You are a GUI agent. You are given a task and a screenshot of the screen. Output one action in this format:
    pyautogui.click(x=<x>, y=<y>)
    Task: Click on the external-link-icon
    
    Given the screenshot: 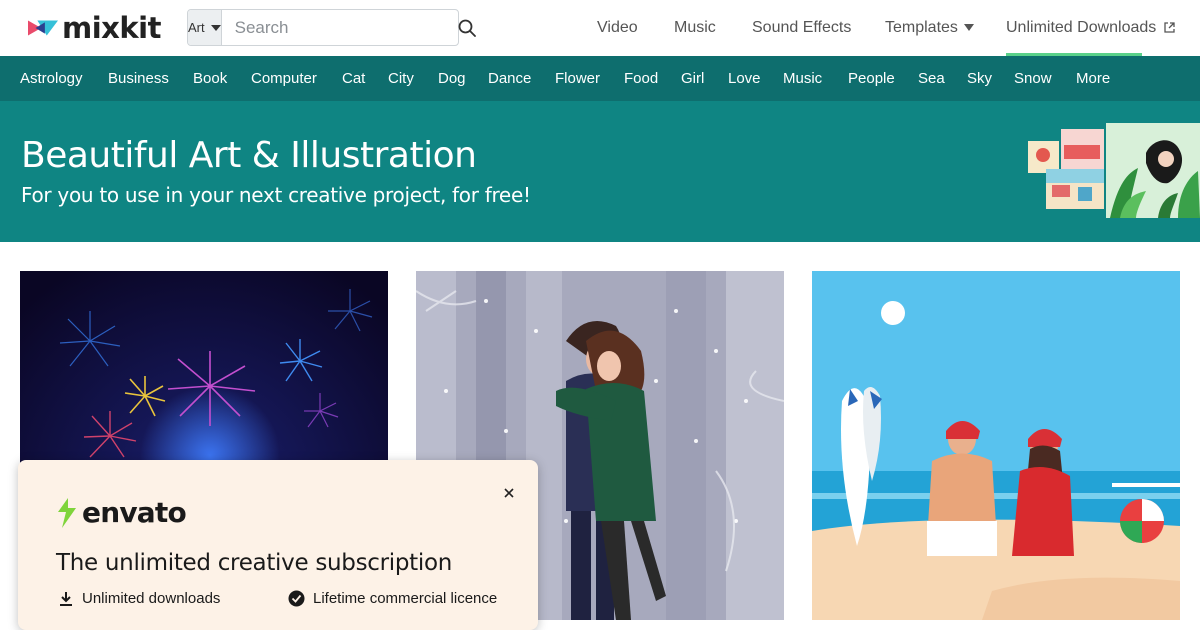 What is the action you would take?
    pyautogui.click(x=1169, y=27)
    